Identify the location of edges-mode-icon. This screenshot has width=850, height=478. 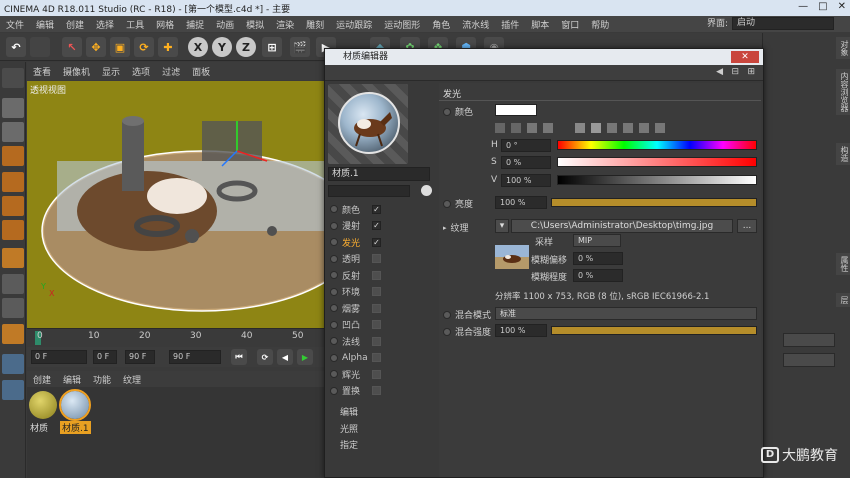
(13, 206).